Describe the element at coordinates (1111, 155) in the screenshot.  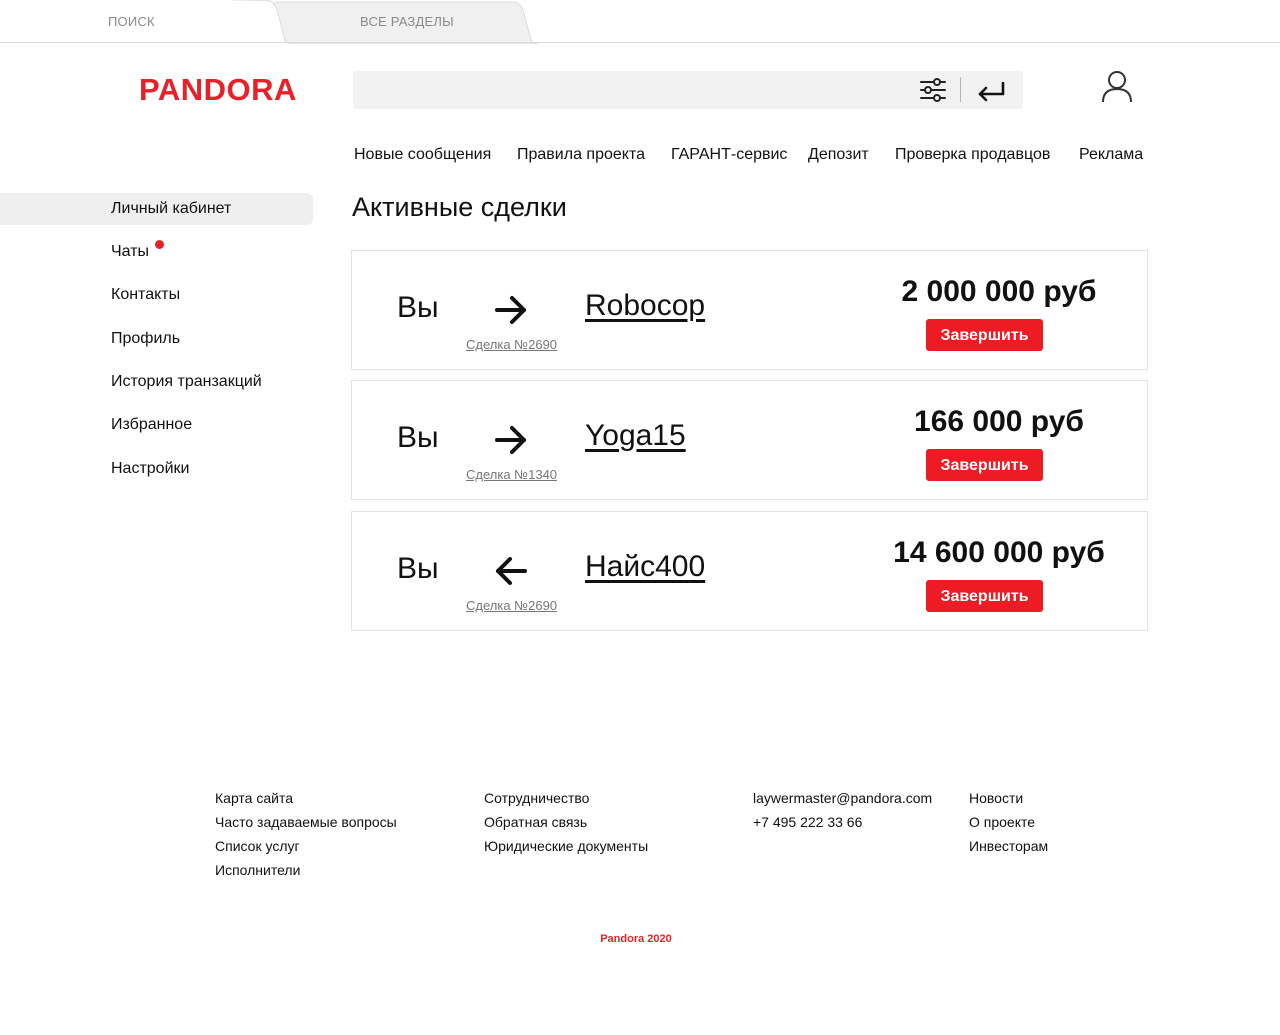
I see `nav-advertising: Реклама` at that location.